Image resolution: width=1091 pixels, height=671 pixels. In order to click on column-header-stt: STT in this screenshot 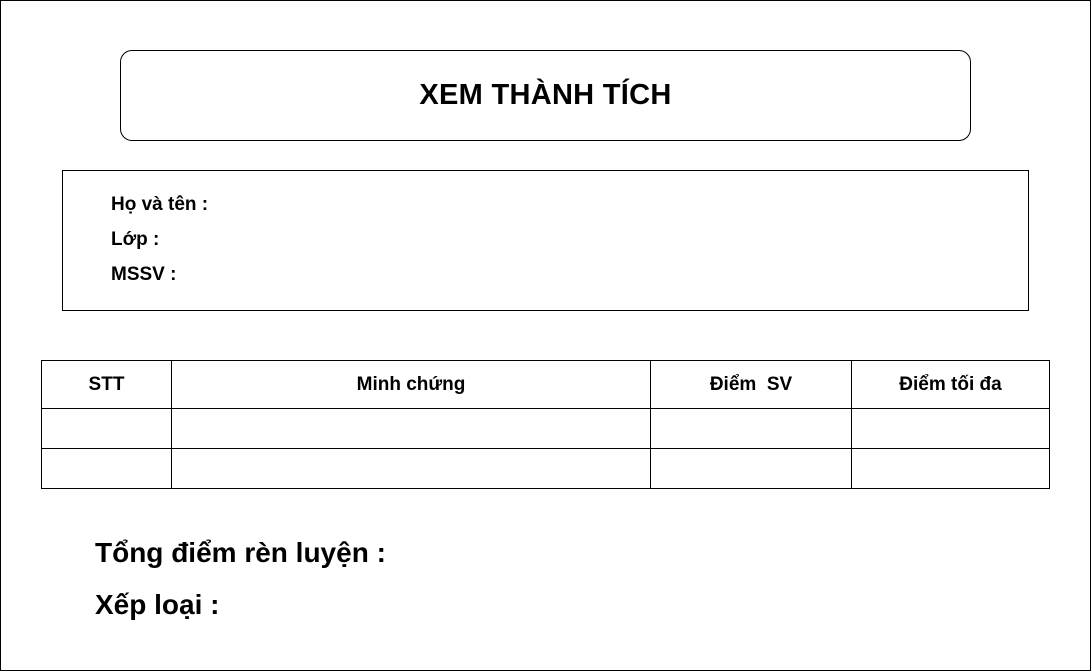, I will do `click(106, 384)`.